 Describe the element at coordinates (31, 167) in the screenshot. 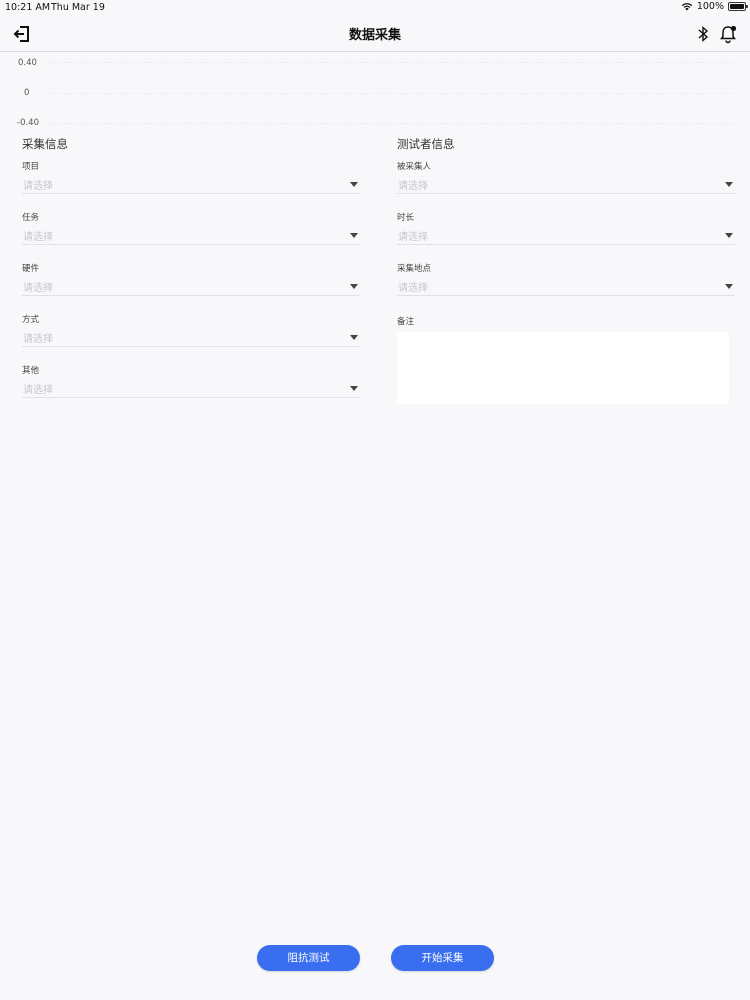

I see `field-label-project: 项目` at that location.